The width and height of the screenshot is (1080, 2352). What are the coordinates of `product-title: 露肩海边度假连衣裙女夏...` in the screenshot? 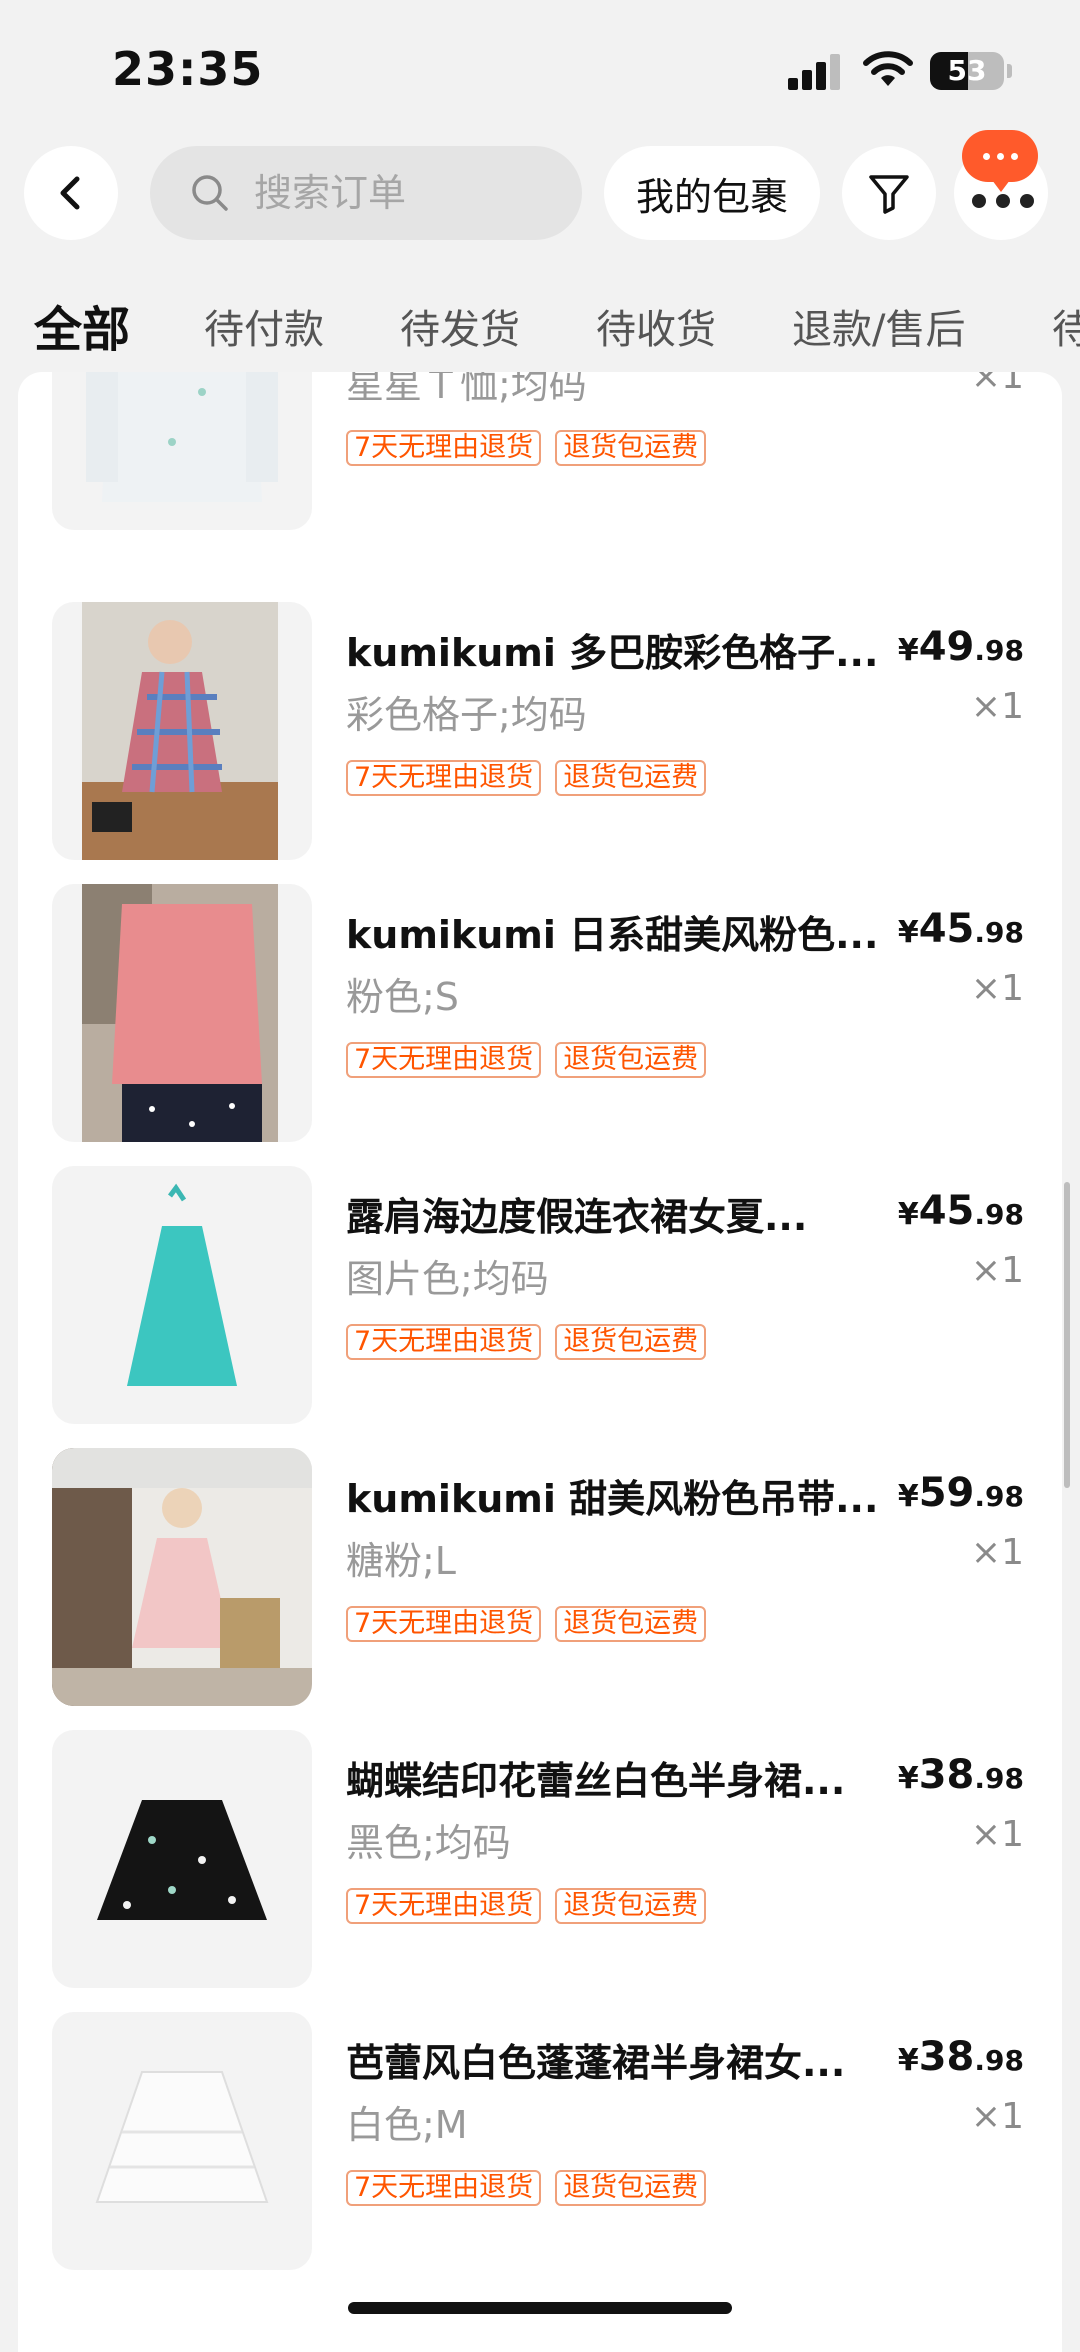 It's located at (577, 1217).